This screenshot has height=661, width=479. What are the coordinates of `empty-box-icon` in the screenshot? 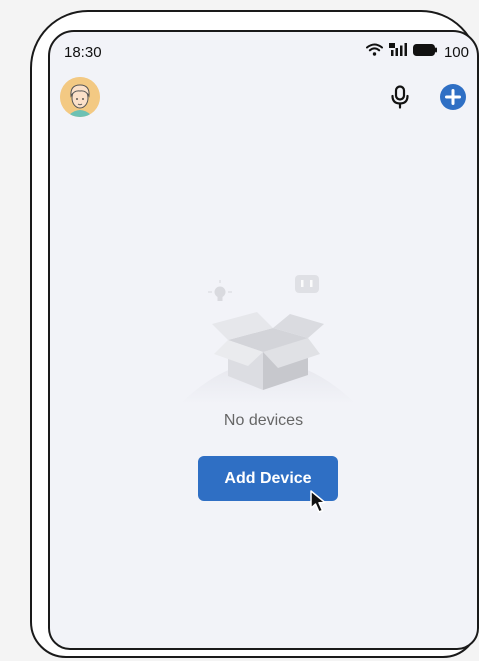 It's located at (268, 334).